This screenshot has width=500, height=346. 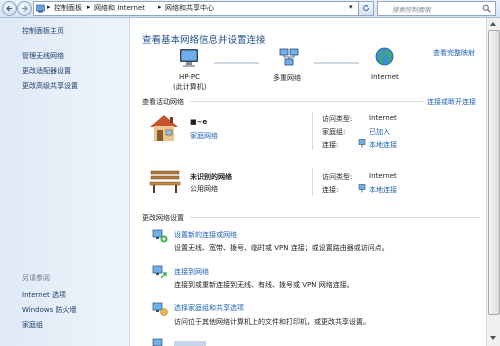 I want to click on network-2-access-type-value: Internet, so click(x=383, y=176).